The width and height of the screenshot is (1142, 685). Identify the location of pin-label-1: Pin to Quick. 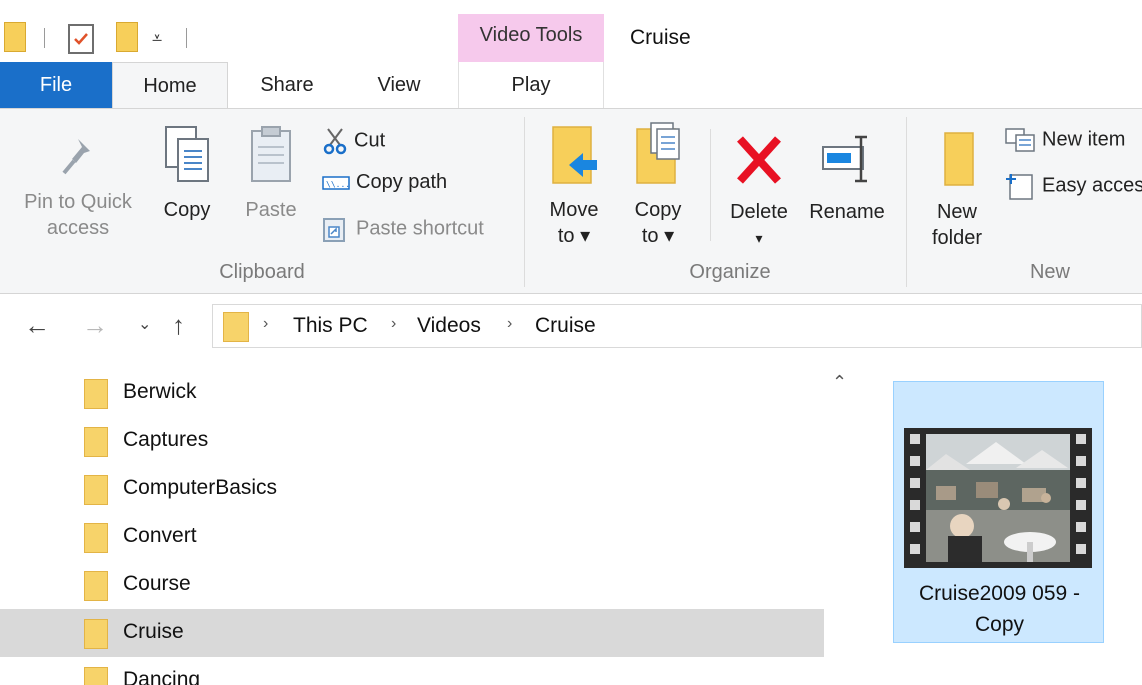
(78, 202).